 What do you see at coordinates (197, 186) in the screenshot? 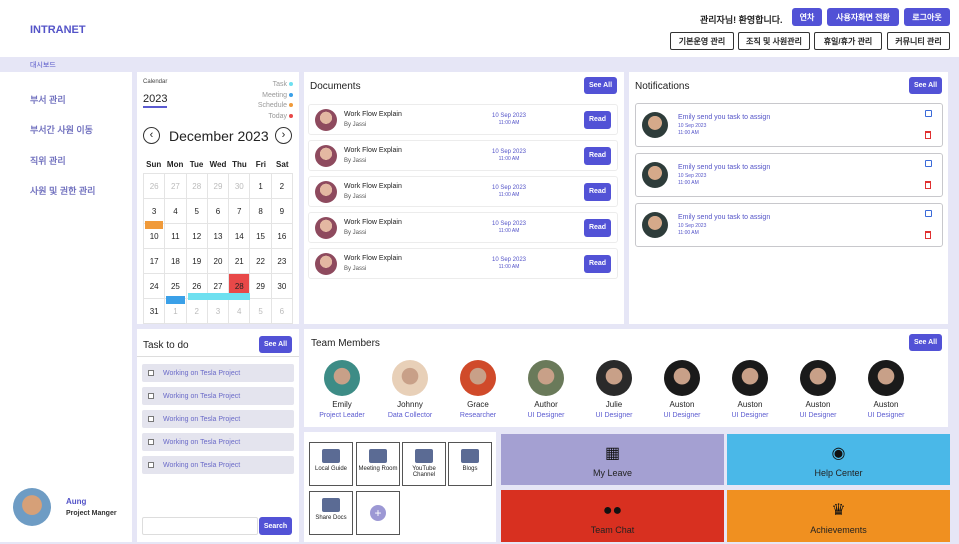
I see `calendar-day: 28` at bounding box center [197, 186].